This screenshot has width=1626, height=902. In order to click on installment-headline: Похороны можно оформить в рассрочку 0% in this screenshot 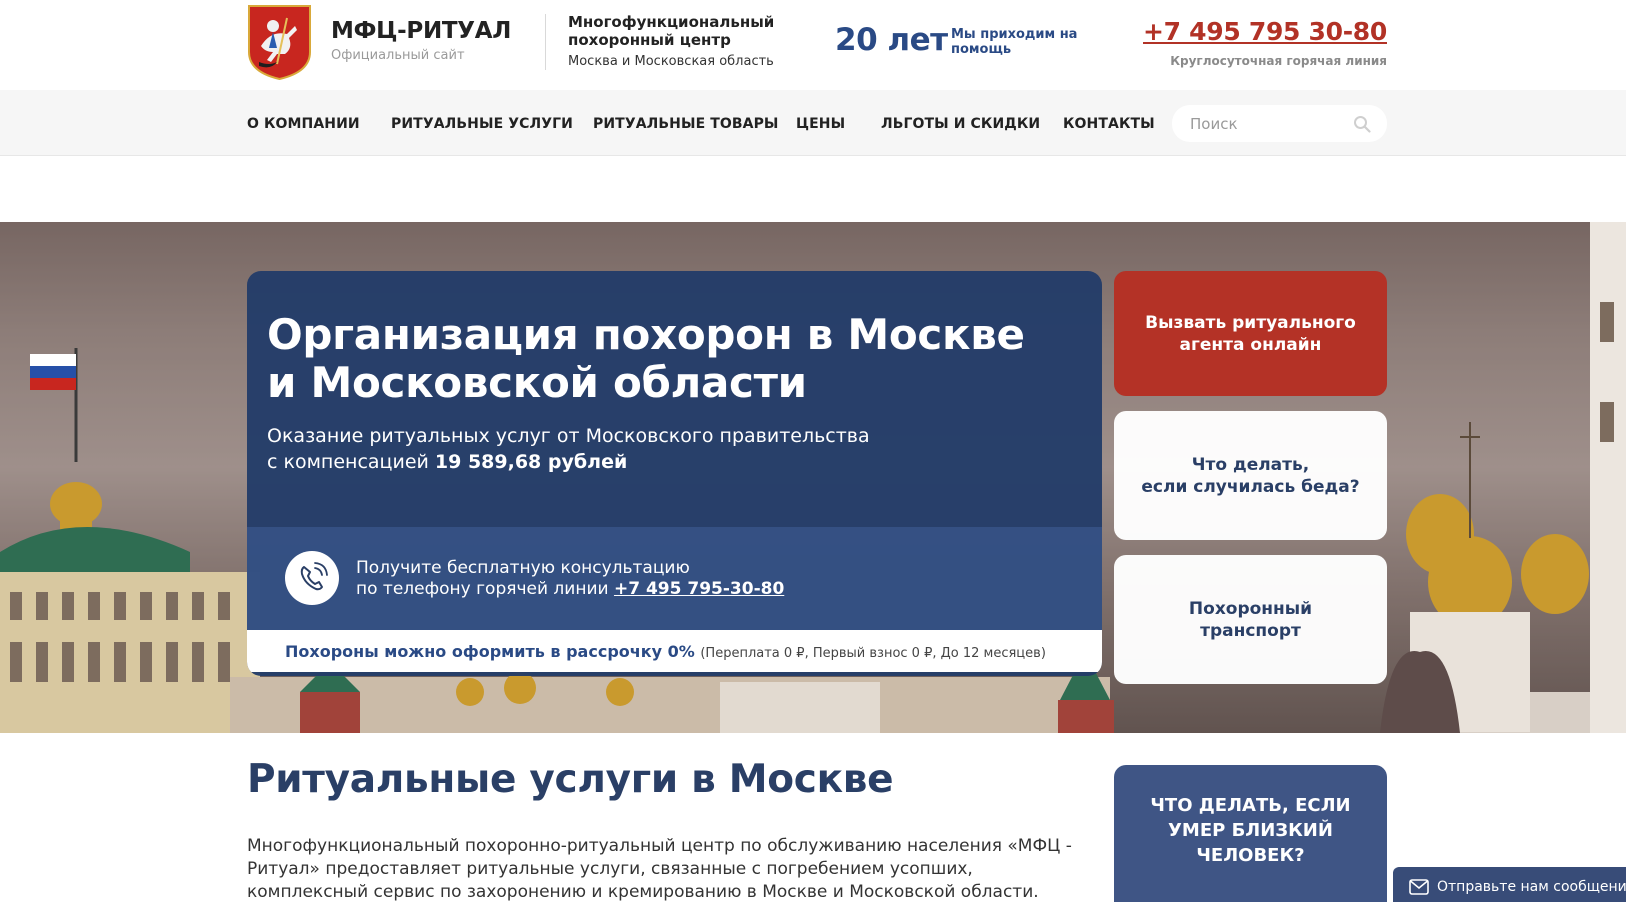, I will do `click(490, 651)`.